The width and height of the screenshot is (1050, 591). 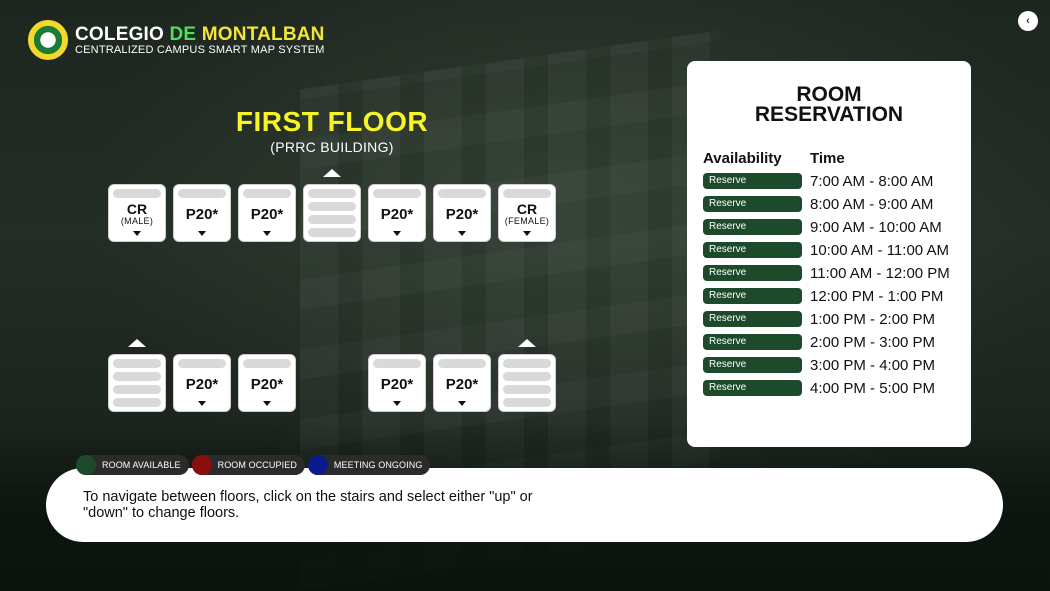 I want to click on slot-time: 9:00 AM - 10:00 AM, so click(x=876, y=227).